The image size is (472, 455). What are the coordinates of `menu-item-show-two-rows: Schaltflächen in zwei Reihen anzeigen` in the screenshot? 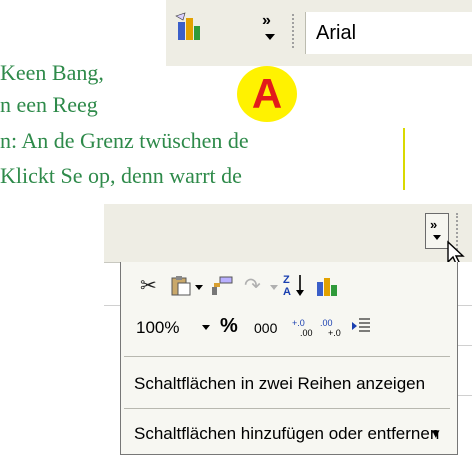 It's located at (279, 384).